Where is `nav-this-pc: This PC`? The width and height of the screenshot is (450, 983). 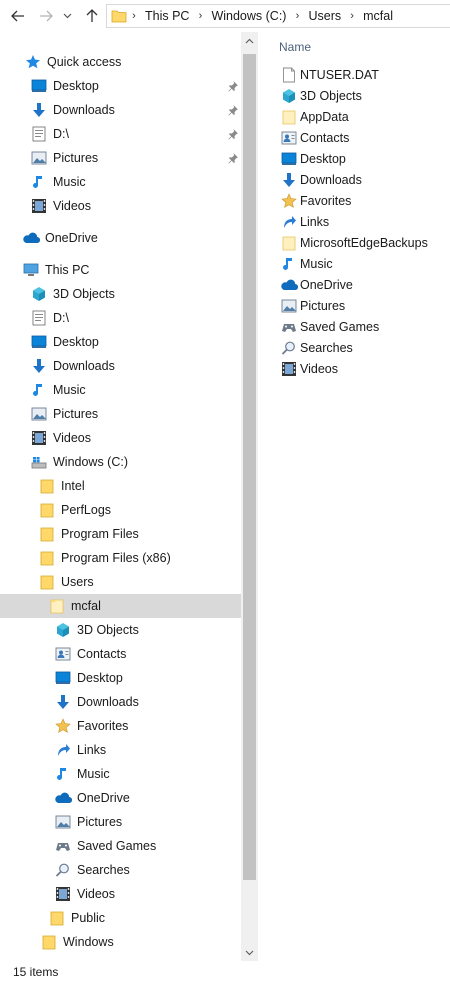
nav-this-pc: This PC is located at coordinates (120, 270).